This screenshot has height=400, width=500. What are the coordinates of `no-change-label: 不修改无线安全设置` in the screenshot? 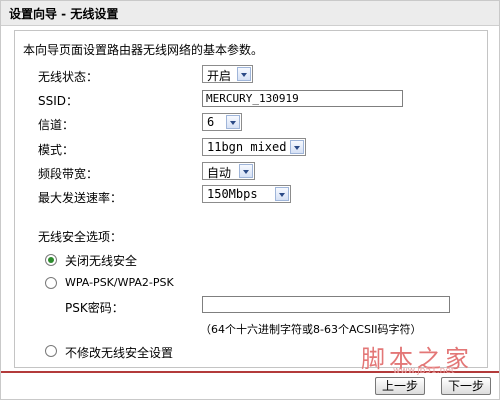 It's located at (119, 353).